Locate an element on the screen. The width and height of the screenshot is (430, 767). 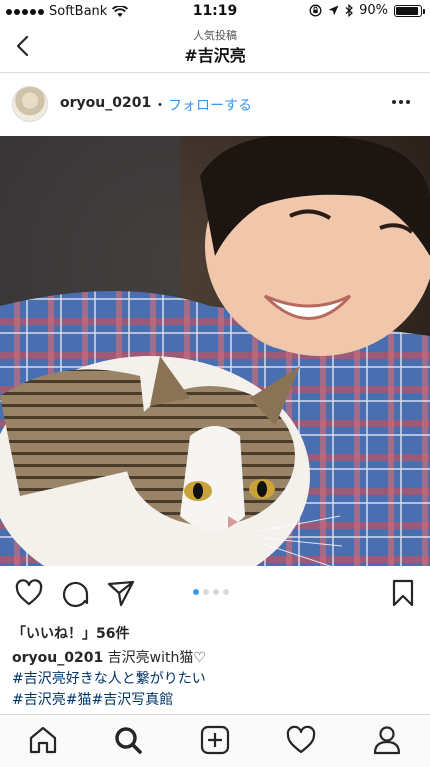
avatar is located at coordinates (30, 104).